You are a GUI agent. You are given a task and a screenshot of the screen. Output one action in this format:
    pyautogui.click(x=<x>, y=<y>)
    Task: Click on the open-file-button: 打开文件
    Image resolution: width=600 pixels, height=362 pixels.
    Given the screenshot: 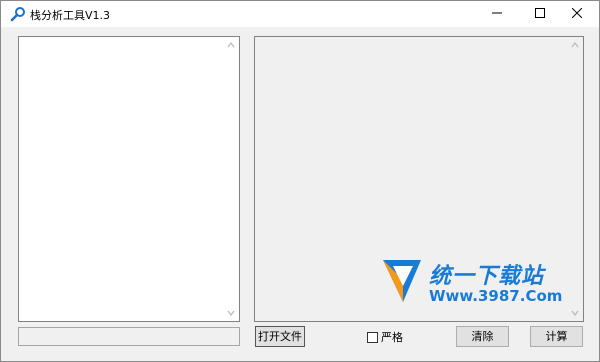 What is the action you would take?
    pyautogui.click(x=280, y=336)
    